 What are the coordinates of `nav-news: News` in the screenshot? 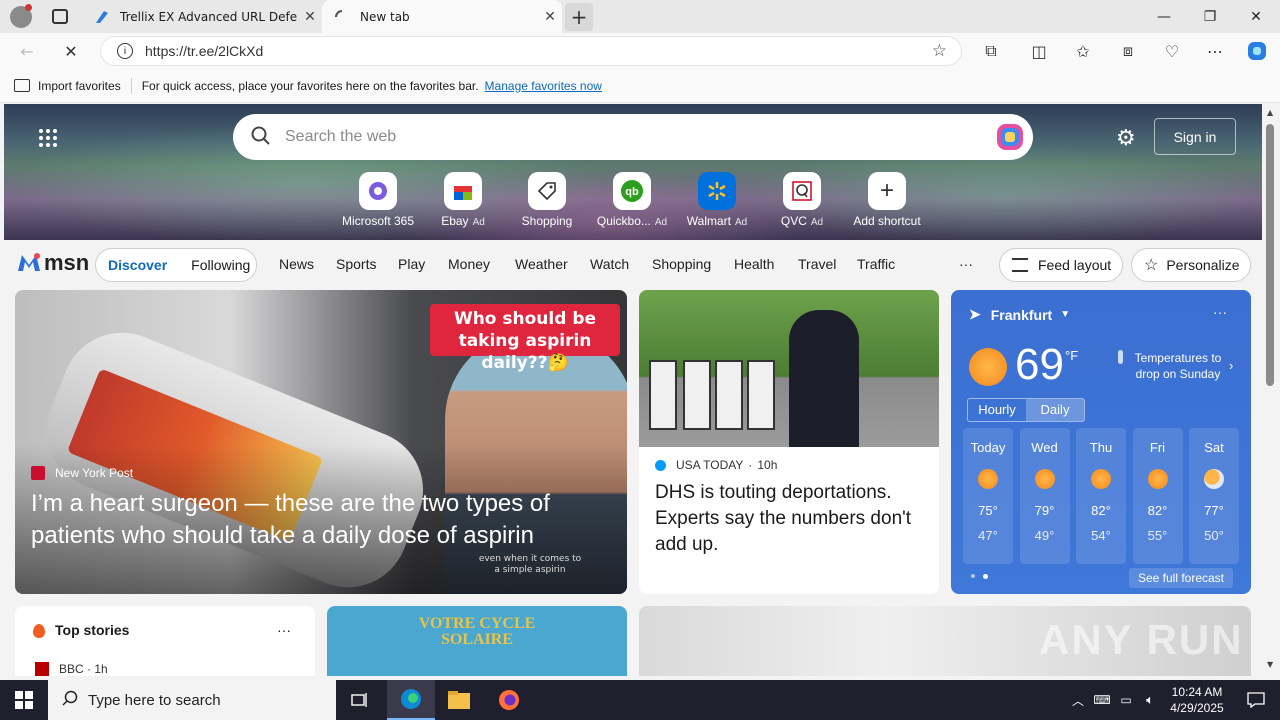 It's located at (296, 264).